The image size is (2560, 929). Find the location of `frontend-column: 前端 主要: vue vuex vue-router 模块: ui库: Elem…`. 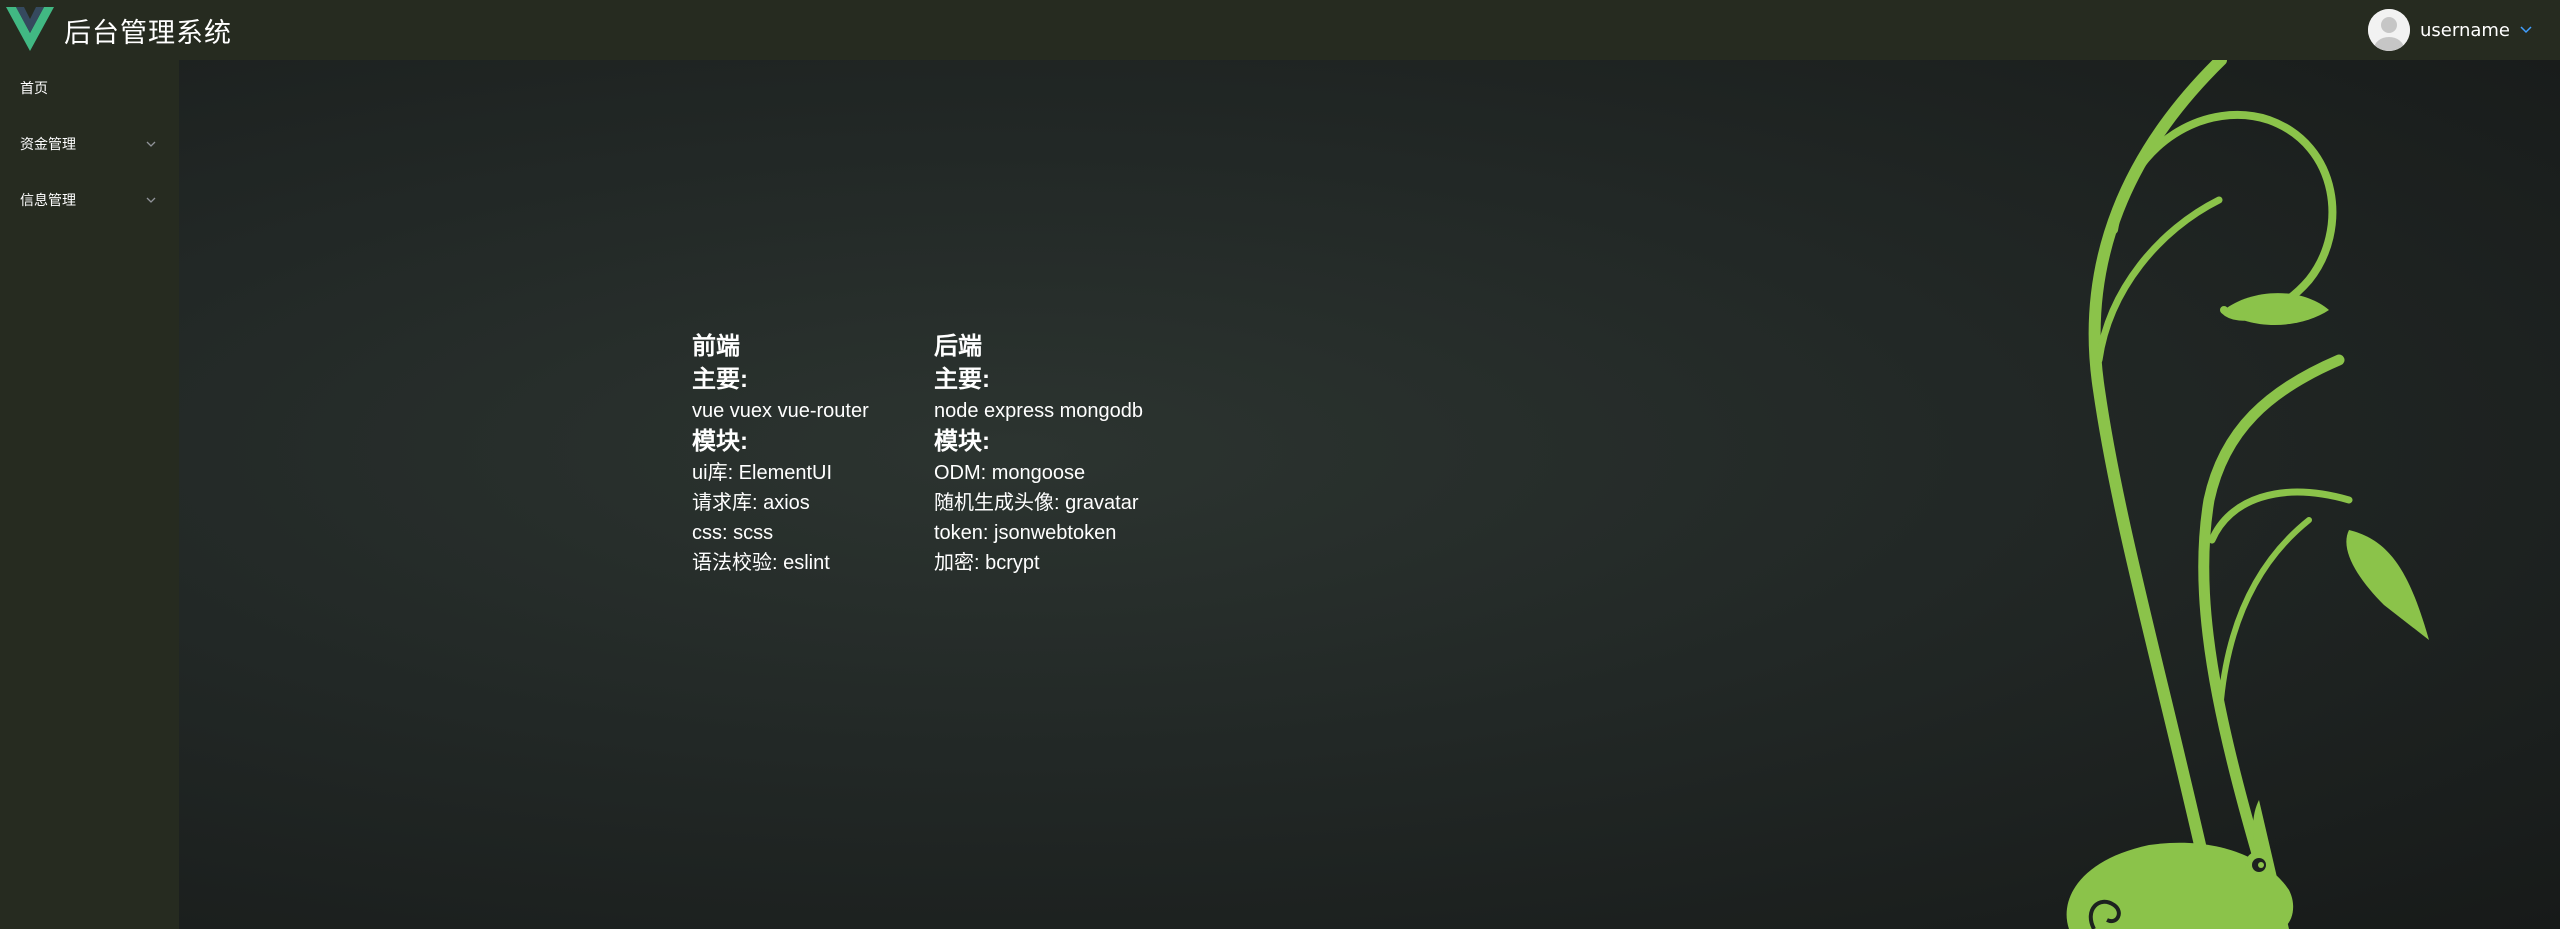

frontend-column: 前端 主要: vue vuex vue-router 模块: ui库: Elem… is located at coordinates (780, 454).